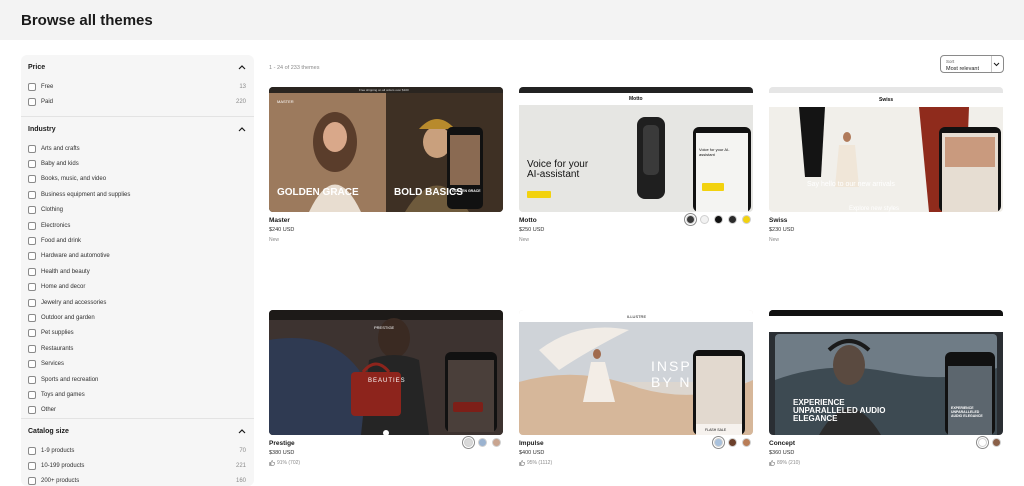 The image size is (1024, 486). What do you see at coordinates (52, 210) in the screenshot?
I see `filter-label: Clothing` at bounding box center [52, 210].